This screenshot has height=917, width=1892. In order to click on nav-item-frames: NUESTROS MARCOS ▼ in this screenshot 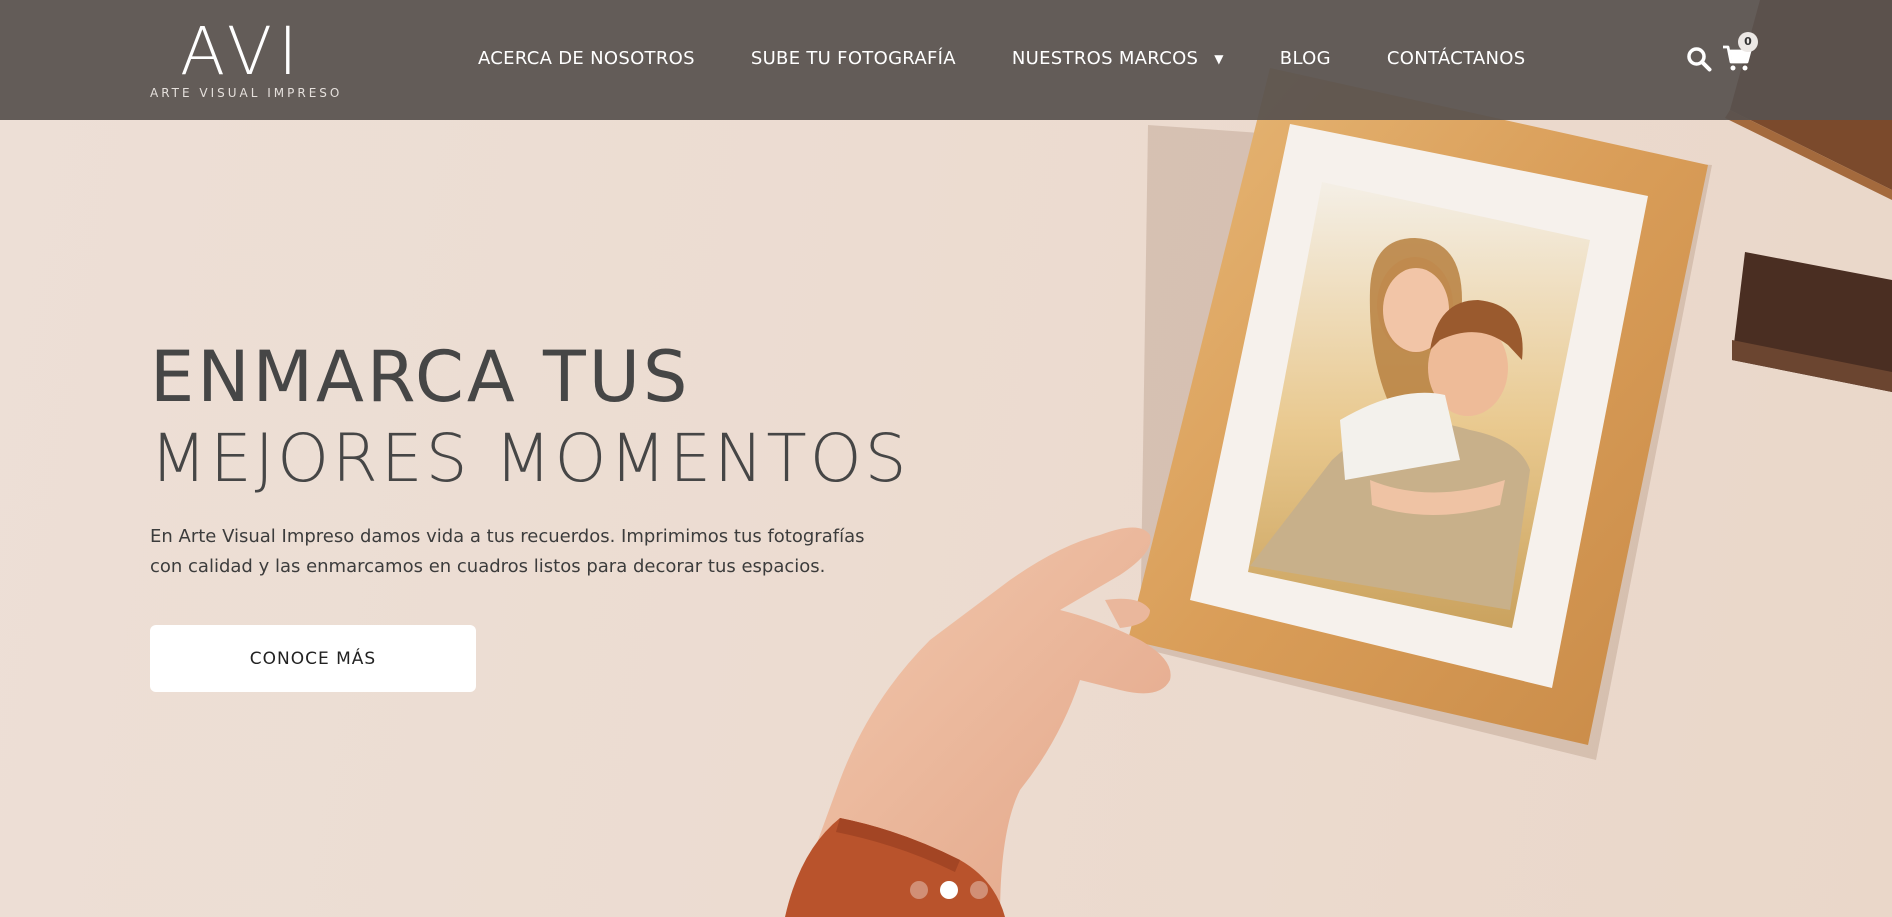, I will do `click(1118, 58)`.